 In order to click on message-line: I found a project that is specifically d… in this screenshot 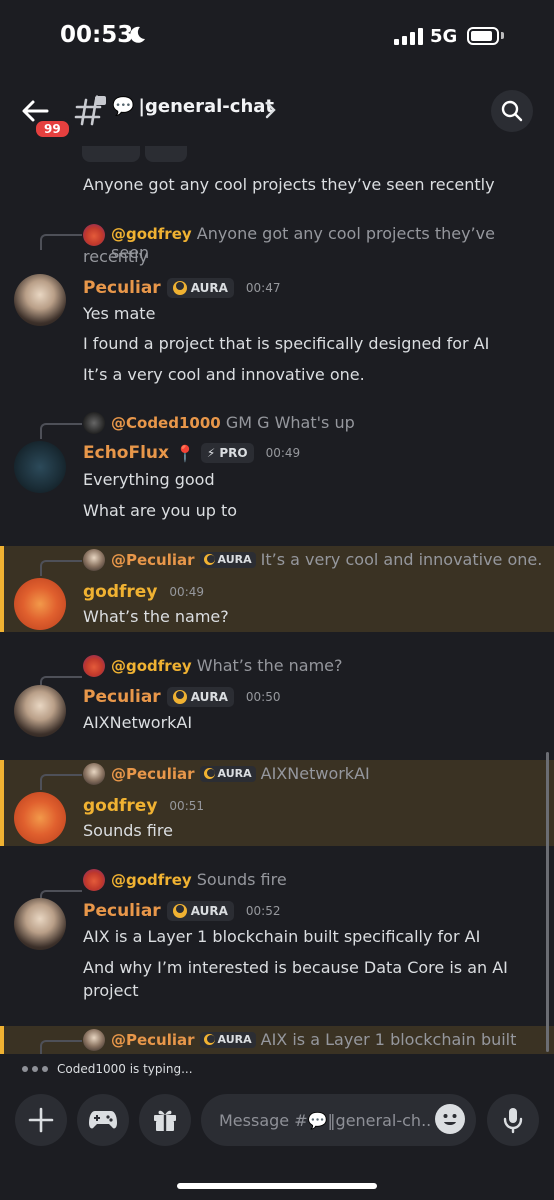, I will do `click(286, 343)`.